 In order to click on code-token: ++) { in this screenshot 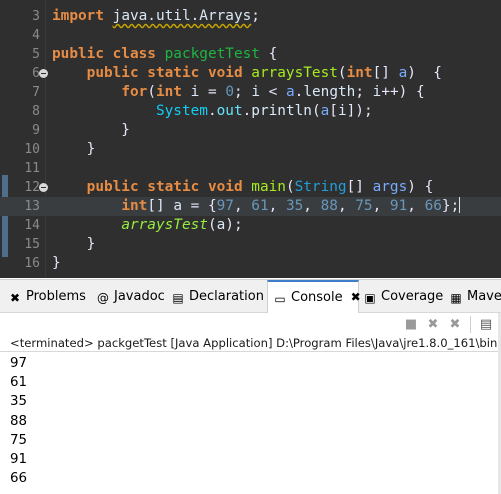, I will do `click(403, 92)`.